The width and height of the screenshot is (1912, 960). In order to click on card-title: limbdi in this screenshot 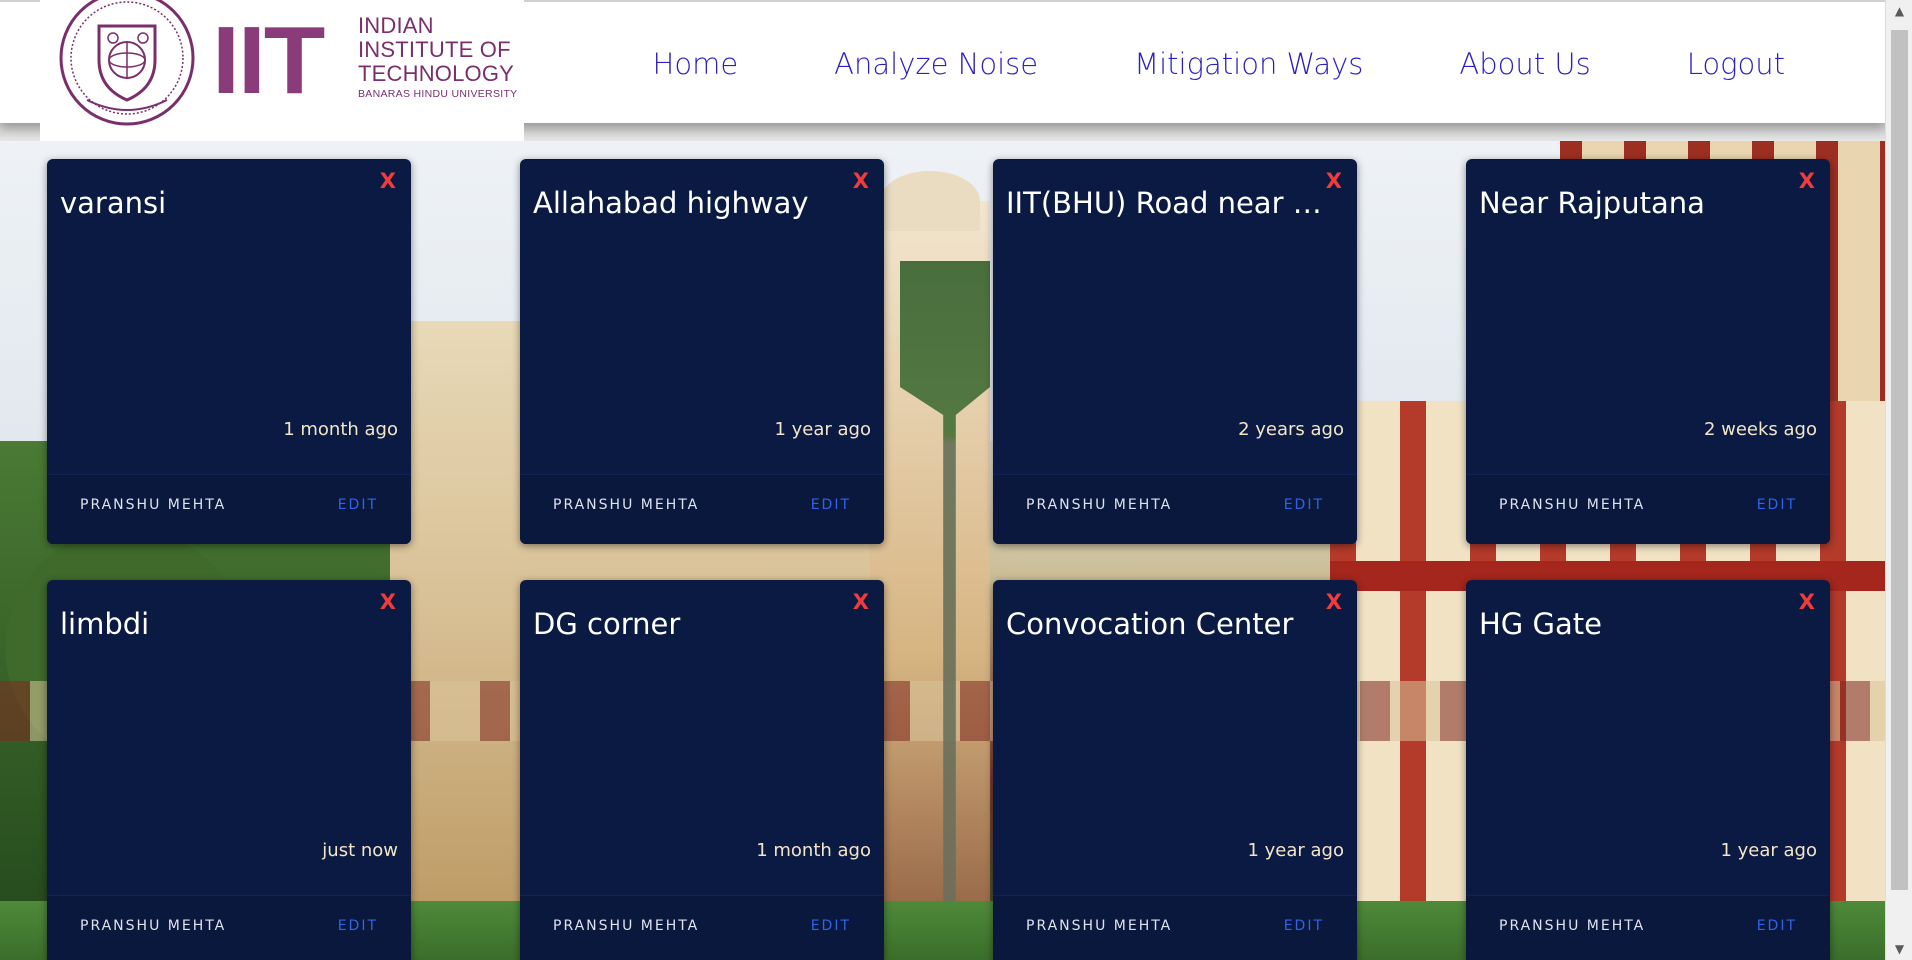, I will do `click(105, 624)`.